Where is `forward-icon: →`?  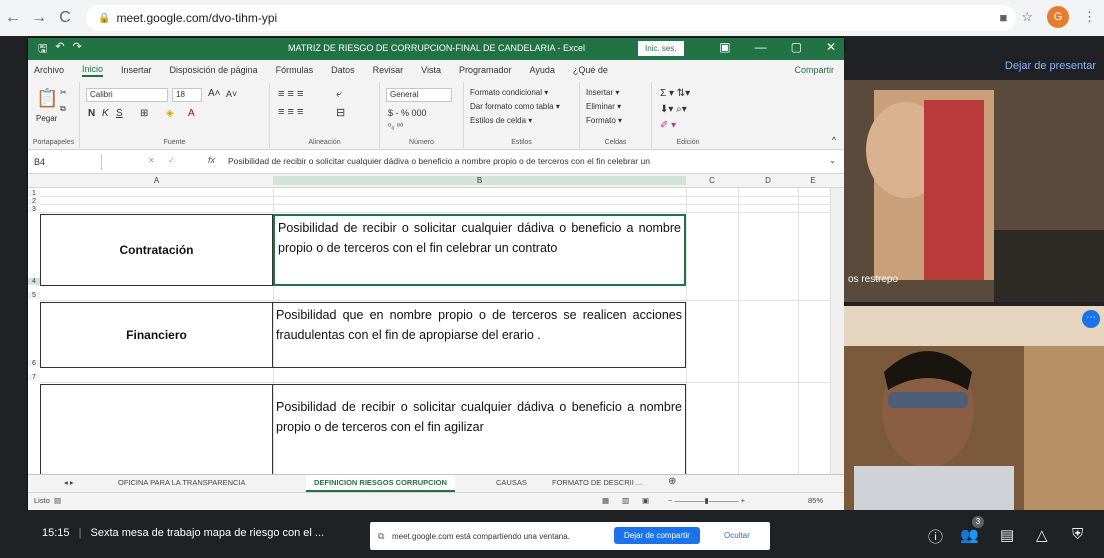 forward-icon: → is located at coordinates (39, 18).